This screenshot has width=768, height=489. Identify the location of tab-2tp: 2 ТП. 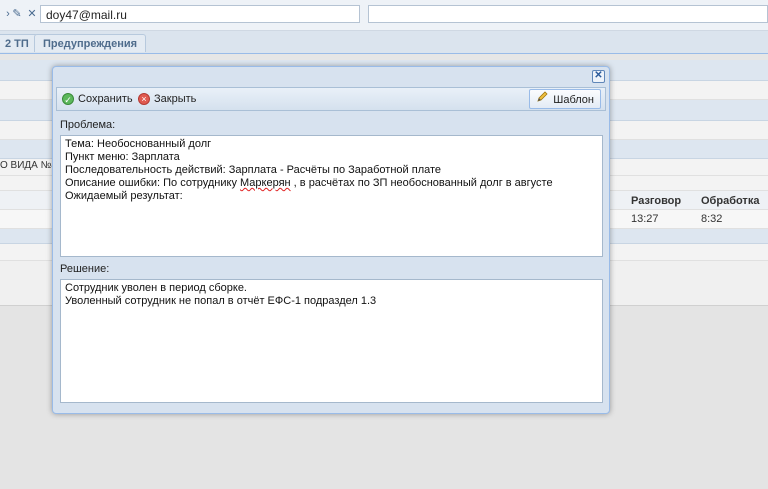
(19, 43).